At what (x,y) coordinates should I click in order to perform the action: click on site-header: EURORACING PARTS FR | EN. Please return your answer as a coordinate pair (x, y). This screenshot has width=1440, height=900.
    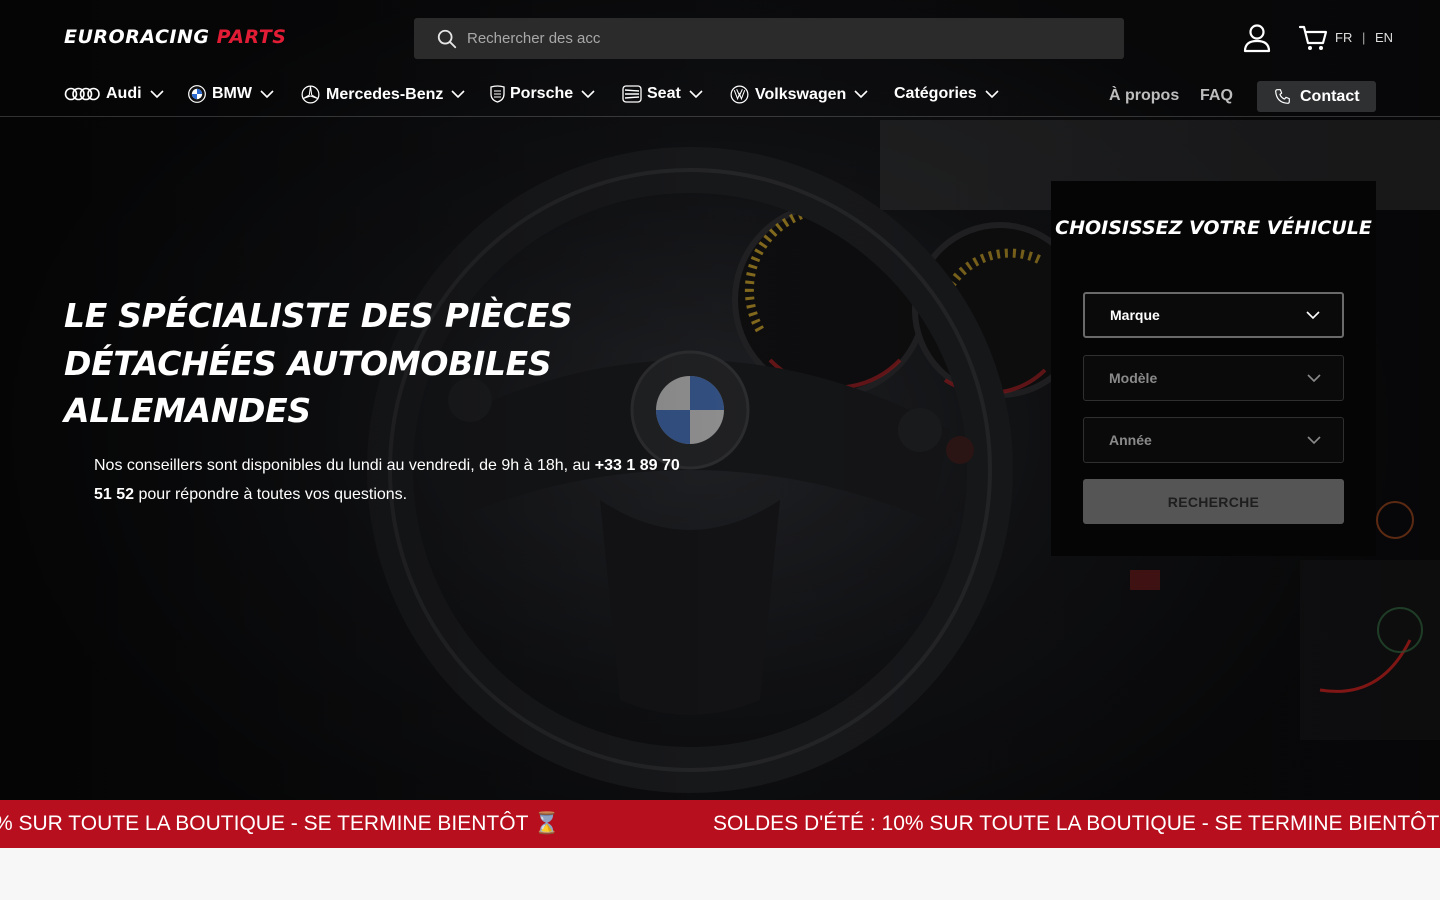
    Looking at the image, I should click on (720, 38).